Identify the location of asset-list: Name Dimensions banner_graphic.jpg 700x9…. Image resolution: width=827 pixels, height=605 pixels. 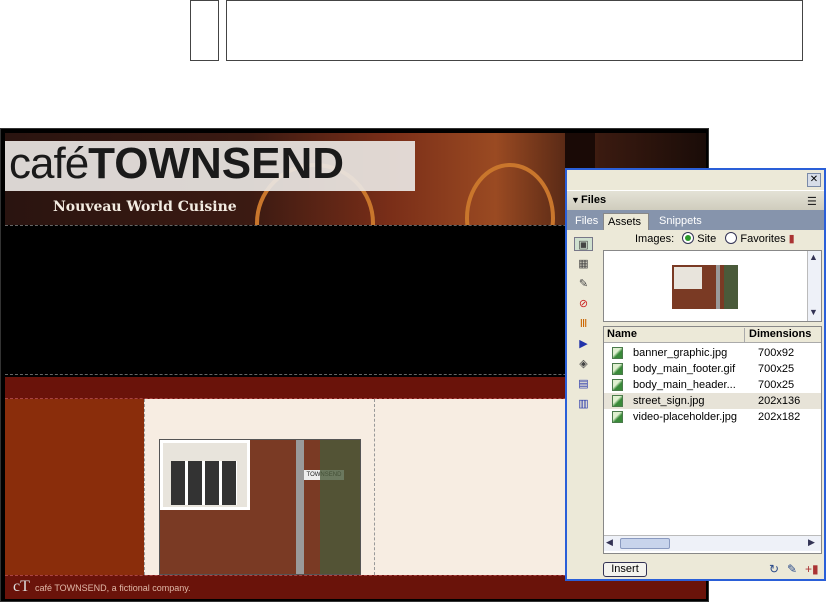
(712, 440).